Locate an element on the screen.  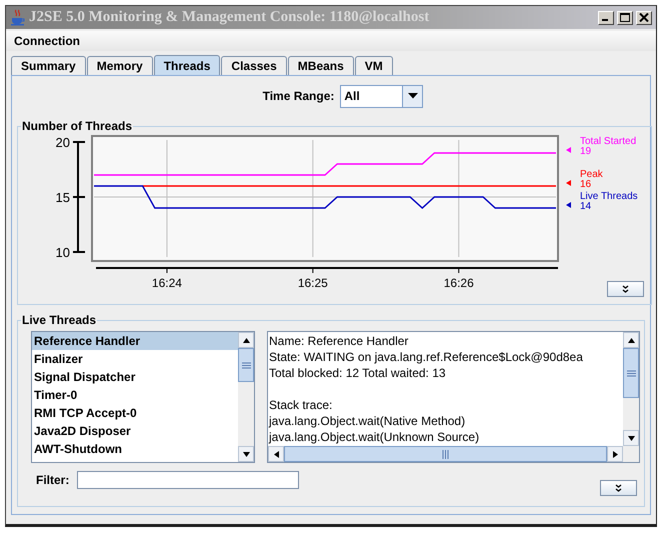
list-item: RMI TCP Accept-0 is located at coordinates (135, 413).